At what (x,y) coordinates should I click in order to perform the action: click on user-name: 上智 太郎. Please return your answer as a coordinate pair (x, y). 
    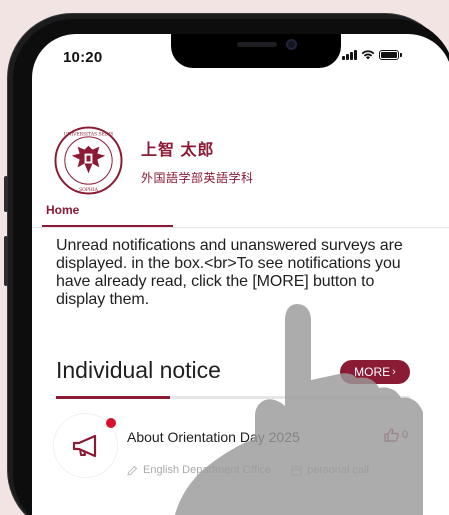
    Looking at the image, I should click on (178, 150).